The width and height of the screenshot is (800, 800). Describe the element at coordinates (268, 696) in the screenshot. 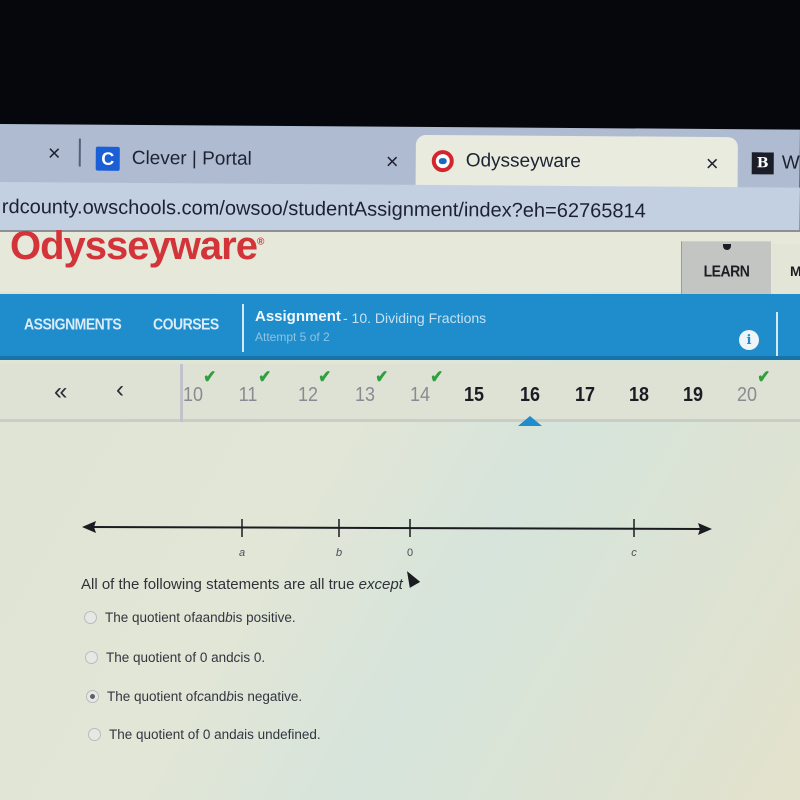

I see `option-text: is negative.` at that location.